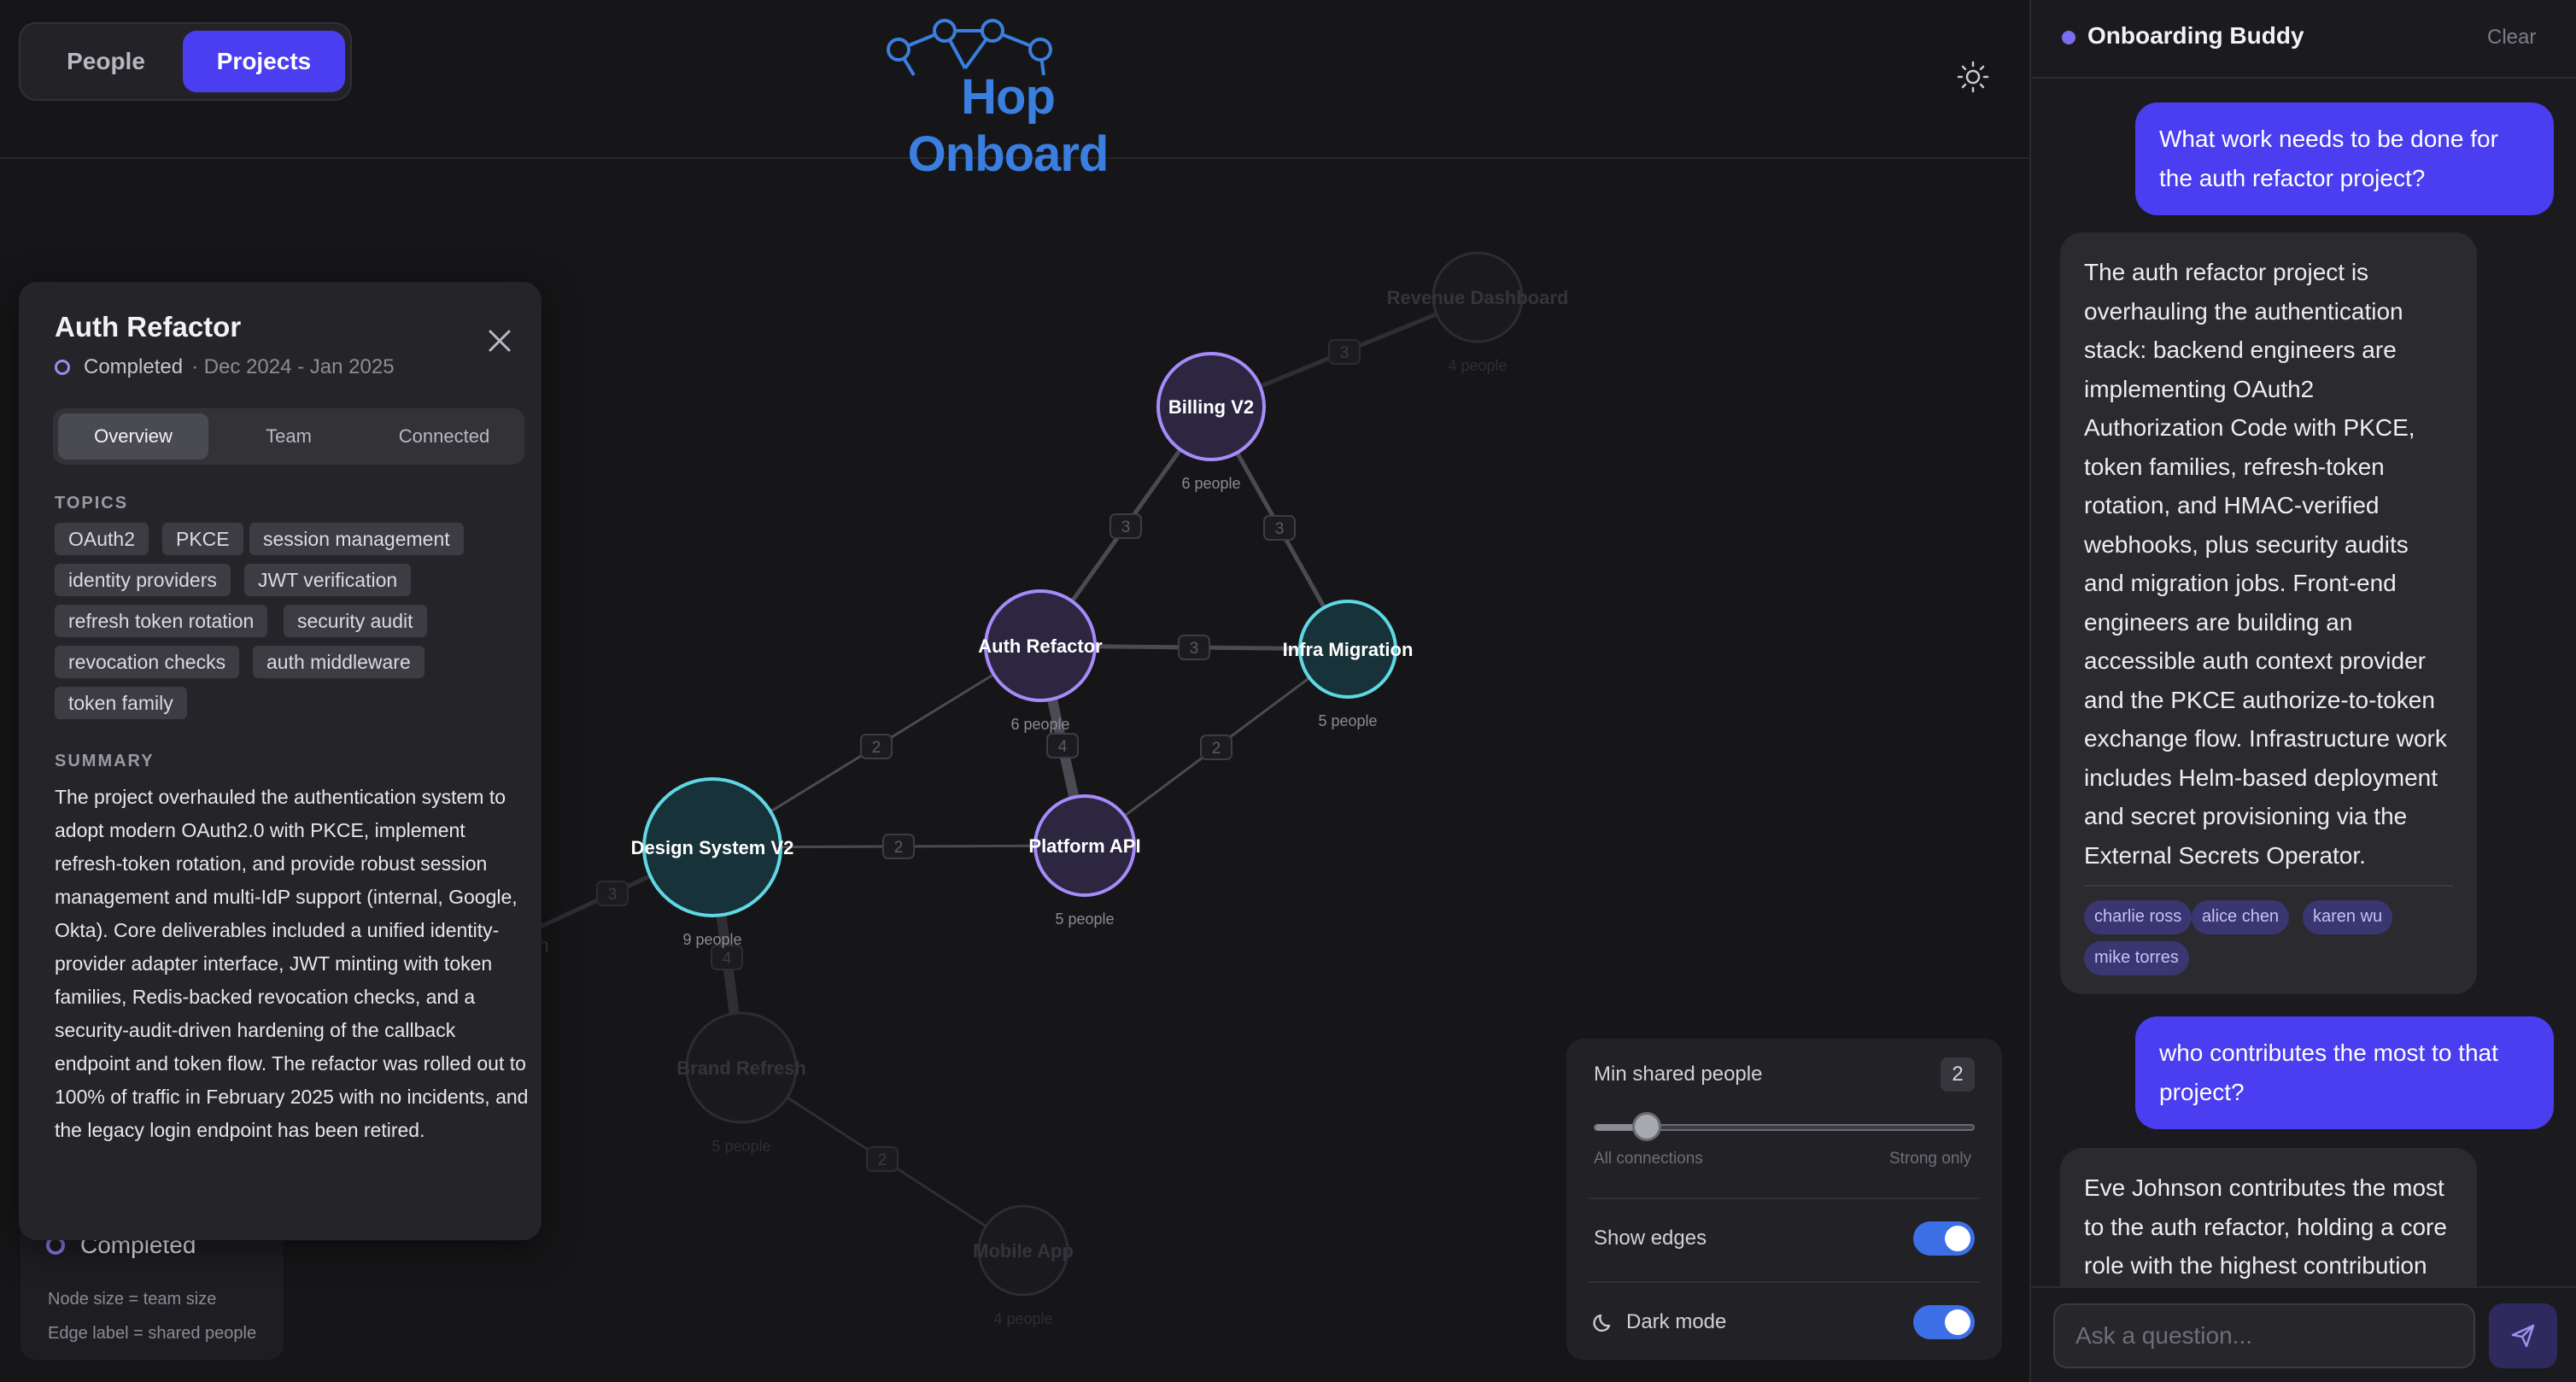 The image size is (2576, 1382). Describe the element at coordinates (134, 366) in the screenshot. I see `panel-status-label: Completed` at that location.